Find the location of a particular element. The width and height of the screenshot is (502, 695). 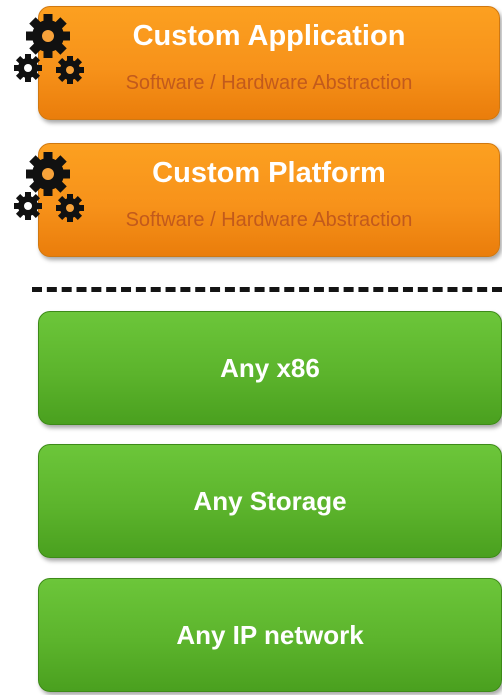

custom-application-title: Custom Application is located at coordinates (269, 36).